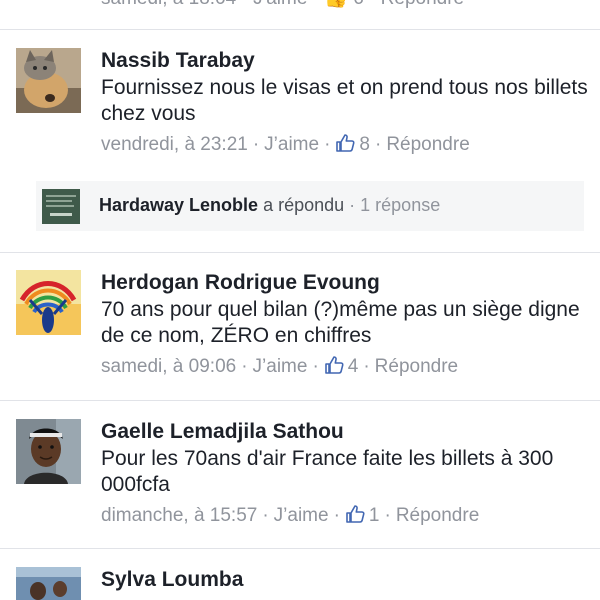 The width and height of the screenshot is (600, 600). Describe the element at coordinates (353, 366) in the screenshot. I see `like-count: 4` at that location.